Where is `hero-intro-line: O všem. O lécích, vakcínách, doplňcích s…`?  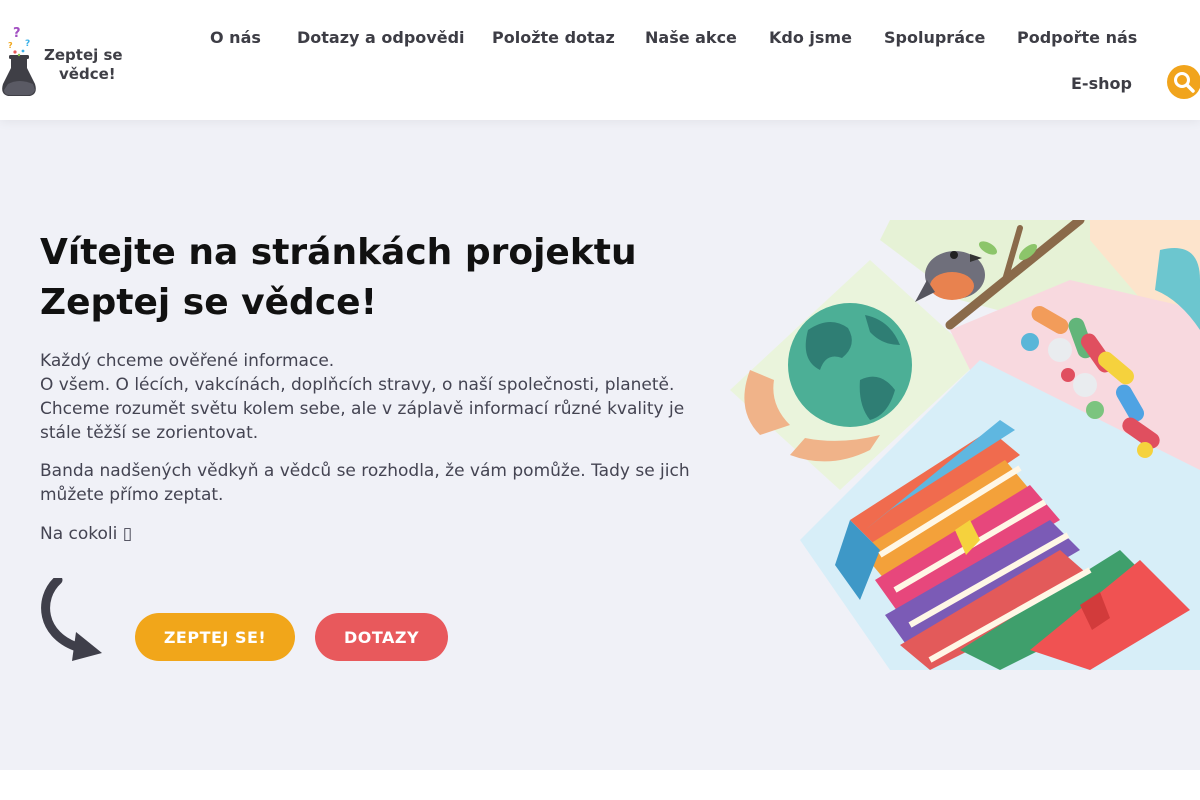 hero-intro-line: O všem. O lécích, vakcínách, doplňcích s… is located at coordinates (357, 385).